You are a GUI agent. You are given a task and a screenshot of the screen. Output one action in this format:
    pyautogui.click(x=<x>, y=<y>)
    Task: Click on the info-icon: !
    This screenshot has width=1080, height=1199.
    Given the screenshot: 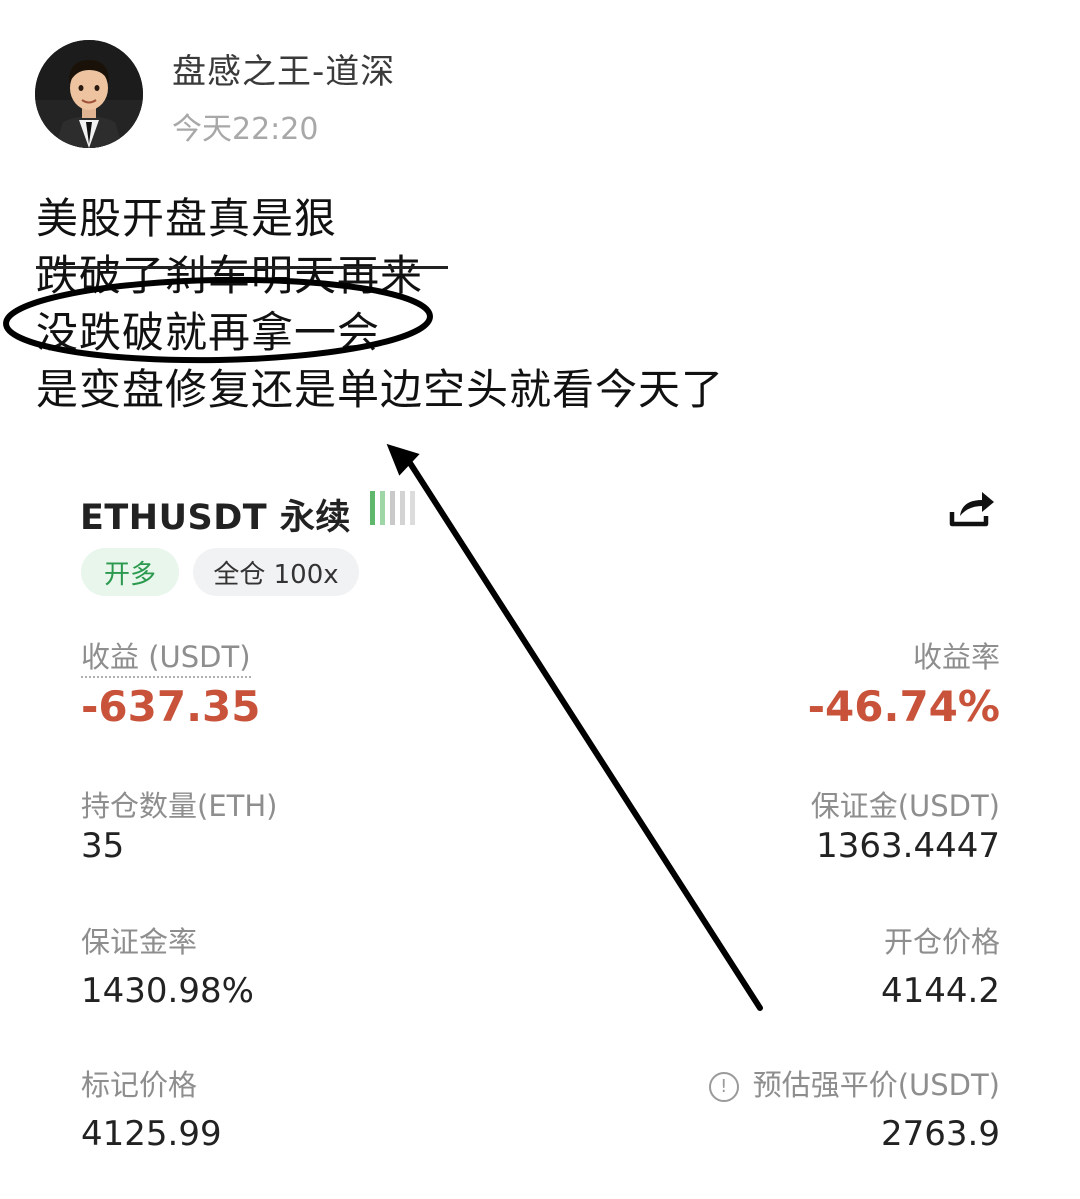 What is the action you would take?
    pyautogui.click(x=723, y=1087)
    